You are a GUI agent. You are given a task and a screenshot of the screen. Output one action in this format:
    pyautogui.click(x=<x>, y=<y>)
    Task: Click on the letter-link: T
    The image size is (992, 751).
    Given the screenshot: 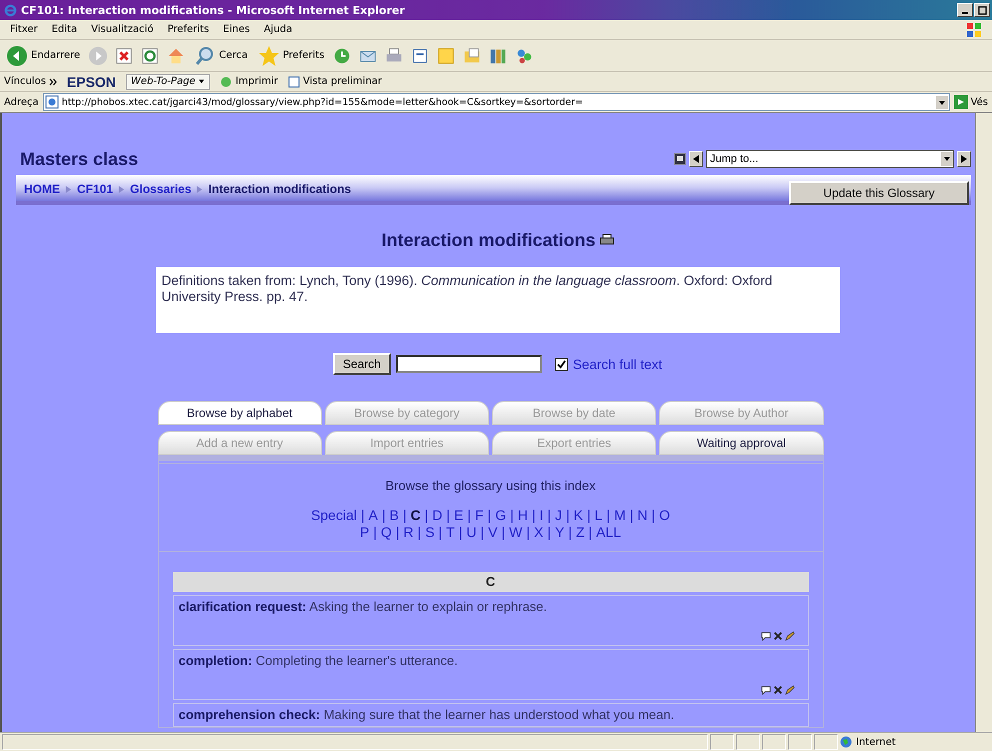 What is the action you would take?
    pyautogui.click(x=450, y=532)
    